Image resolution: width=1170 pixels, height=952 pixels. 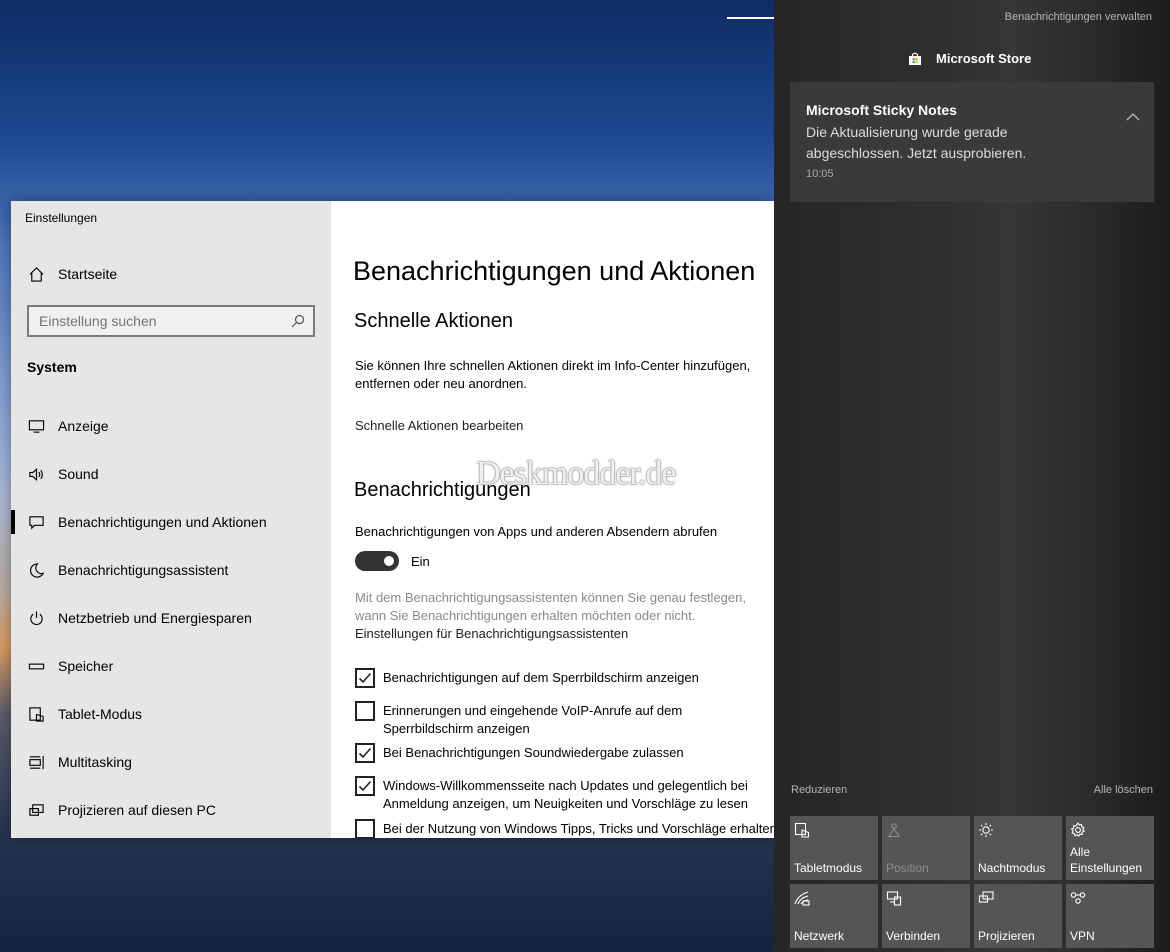 What do you see at coordinates (171, 762) in the screenshot?
I see `sidebar-item-multitasking: Multitasking` at bounding box center [171, 762].